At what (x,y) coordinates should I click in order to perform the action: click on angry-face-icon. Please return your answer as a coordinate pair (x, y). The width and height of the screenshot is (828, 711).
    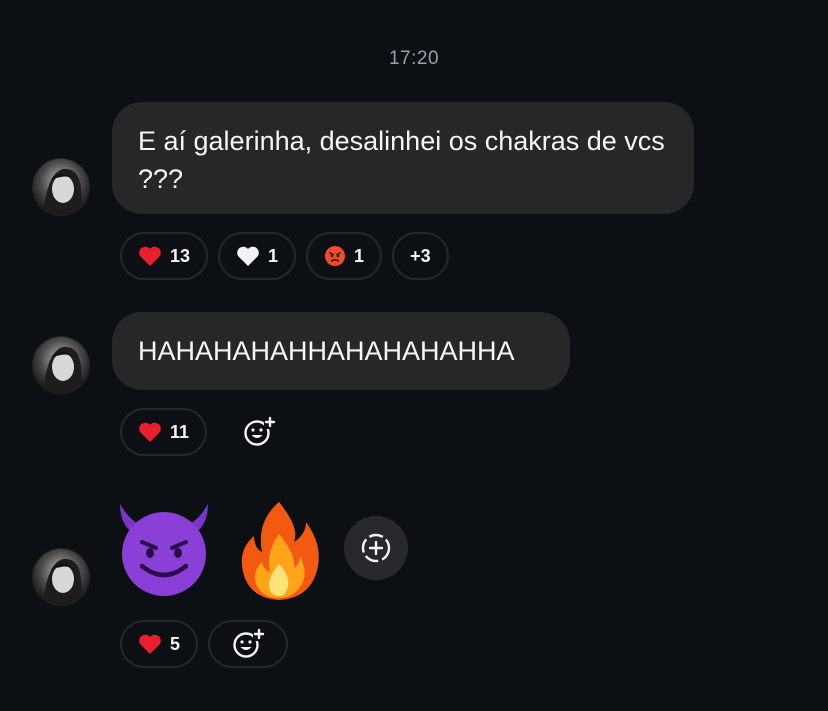
    Looking at the image, I should click on (335, 256).